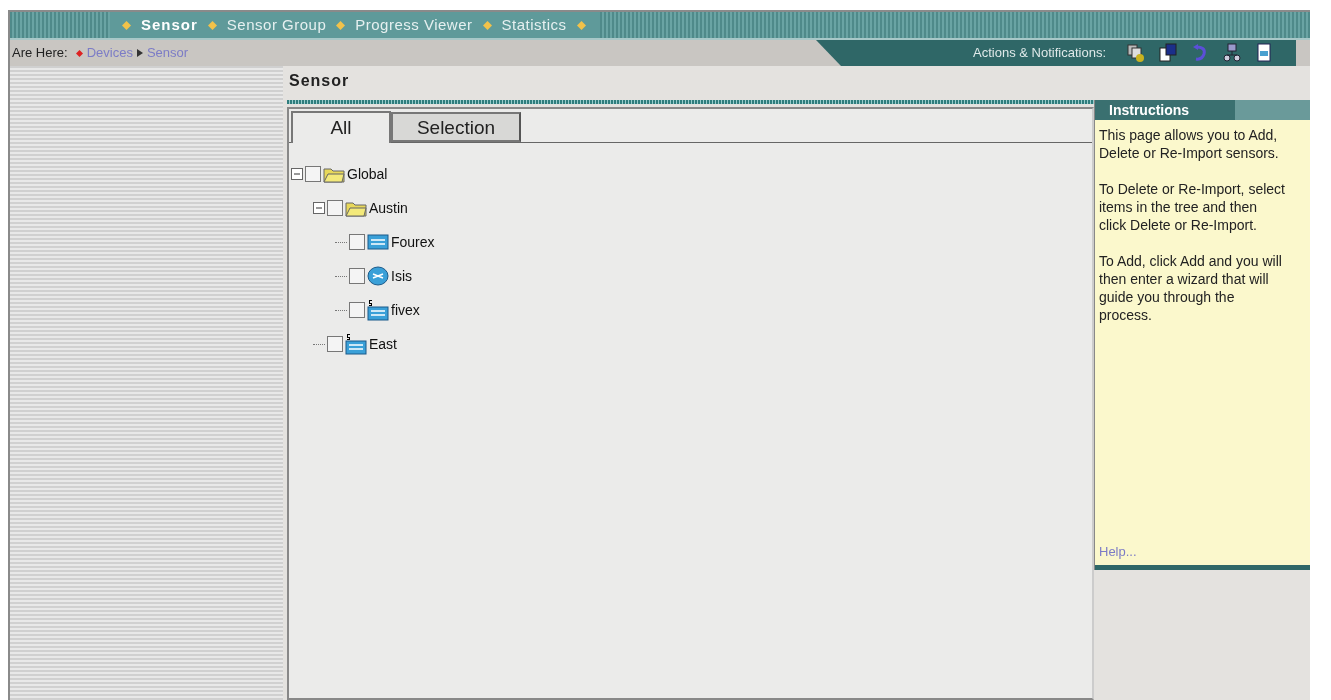 The height and width of the screenshot is (700, 1331). I want to click on instruction-text: This page allows you to Add, Delete or Re-Import sensors., so click(1189, 144).